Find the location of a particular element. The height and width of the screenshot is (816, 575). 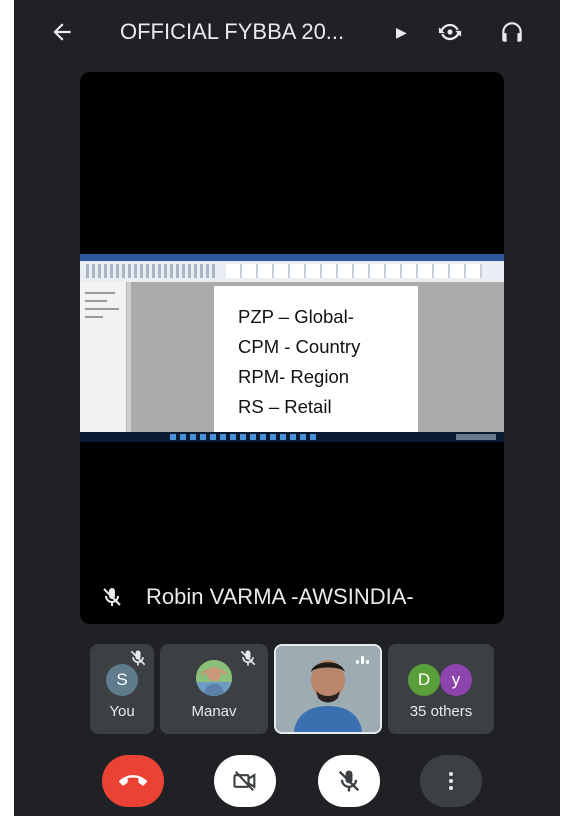

presenter-name: Robin VARMA -AWSINDIA- is located at coordinates (280, 596).